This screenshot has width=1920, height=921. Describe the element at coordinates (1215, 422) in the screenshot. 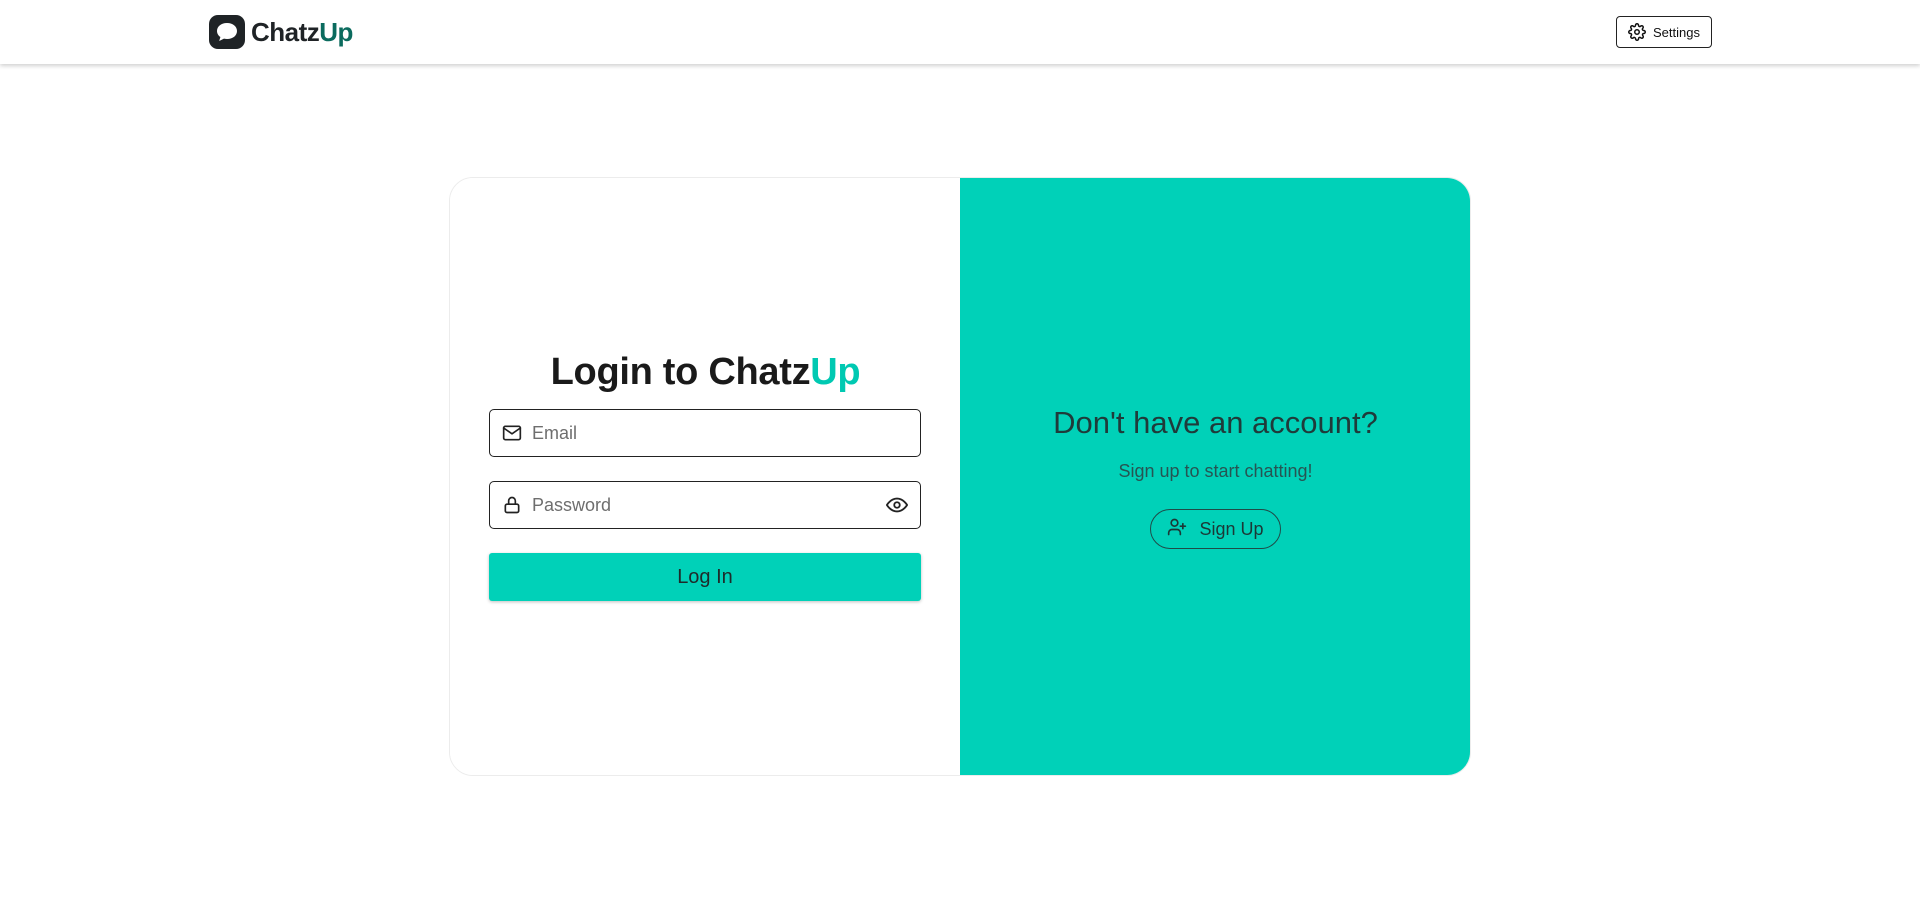

I see `promo-title: Don't have an account?` at that location.